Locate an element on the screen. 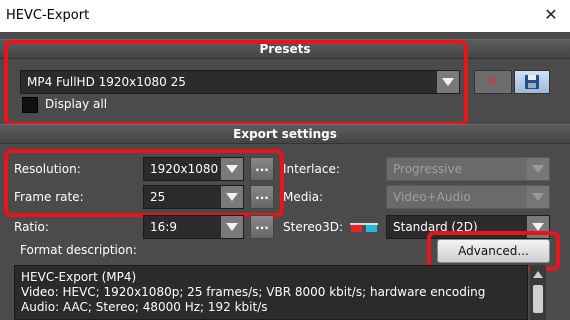 The height and width of the screenshot is (320, 570). ratio-dropdown: 16:9 is located at coordinates (193, 227).